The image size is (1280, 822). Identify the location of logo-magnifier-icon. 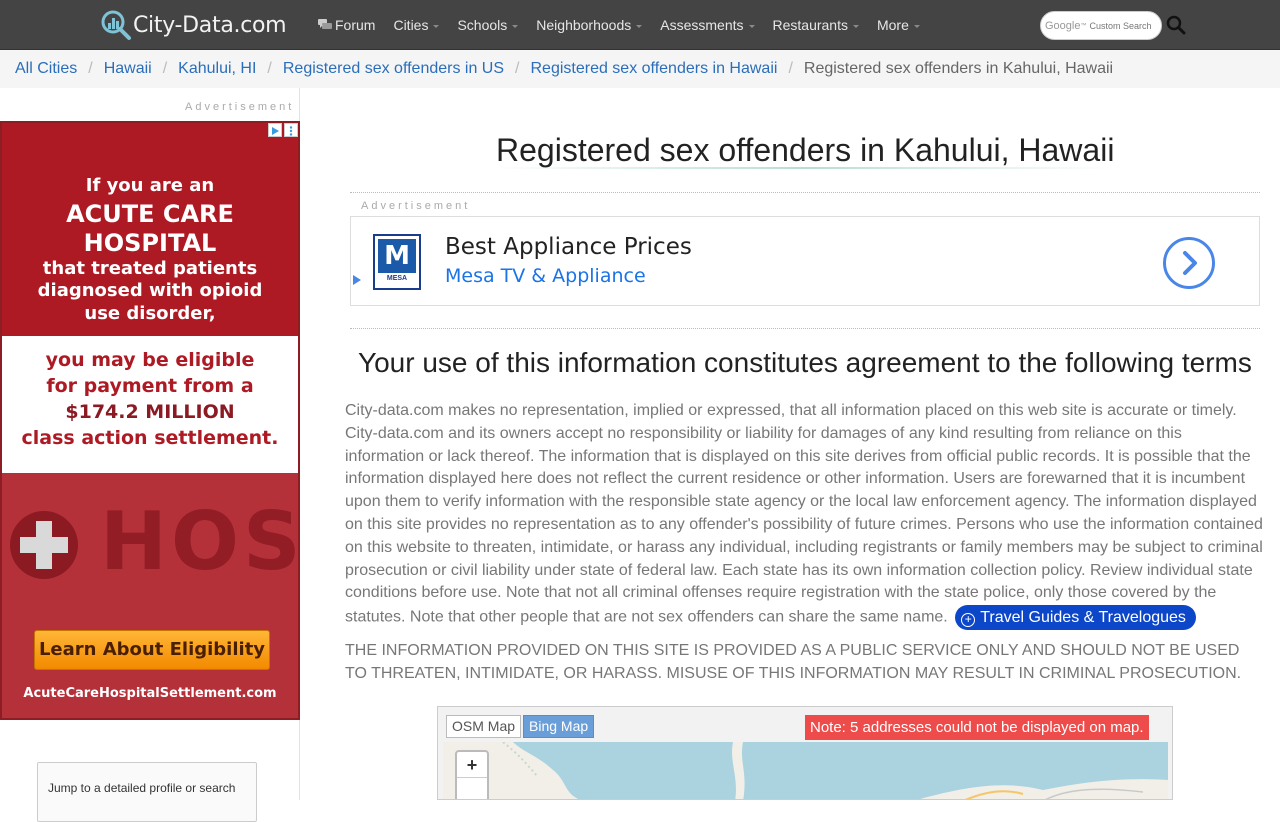
(116, 25).